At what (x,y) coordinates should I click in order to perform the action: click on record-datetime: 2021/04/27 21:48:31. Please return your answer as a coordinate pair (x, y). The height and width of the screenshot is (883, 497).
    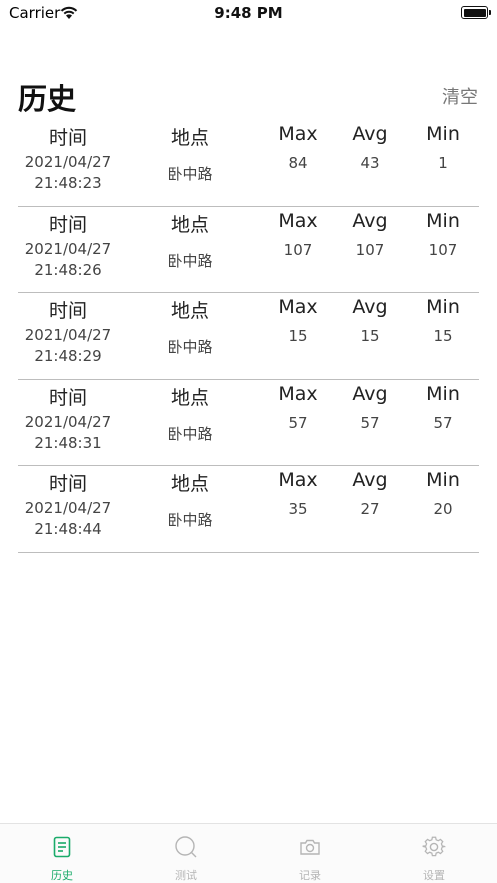
    Looking at the image, I should click on (68, 433).